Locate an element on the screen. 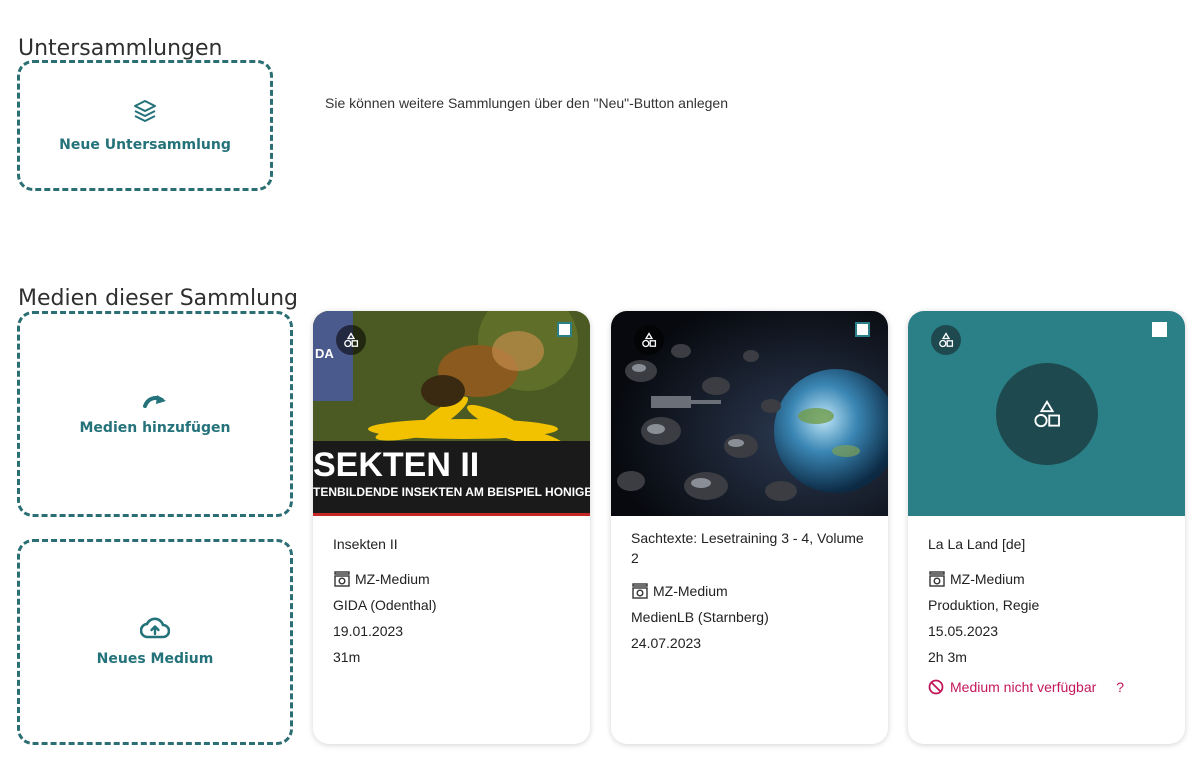 The width and height of the screenshot is (1200, 765). new-subcollection-button: Neue Untersammlung is located at coordinates (145, 125).